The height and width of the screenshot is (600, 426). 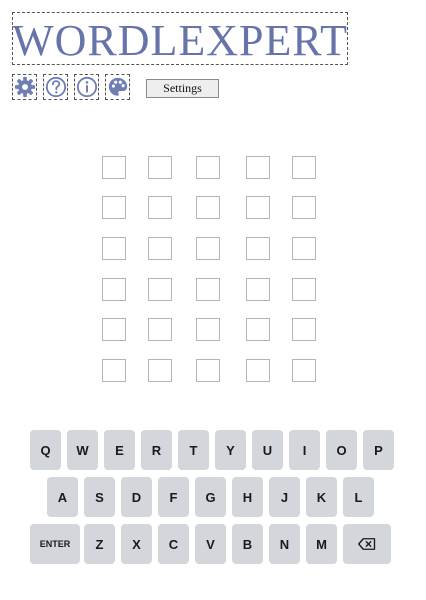 I want to click on palette-icon, so click(x=117, y=86).